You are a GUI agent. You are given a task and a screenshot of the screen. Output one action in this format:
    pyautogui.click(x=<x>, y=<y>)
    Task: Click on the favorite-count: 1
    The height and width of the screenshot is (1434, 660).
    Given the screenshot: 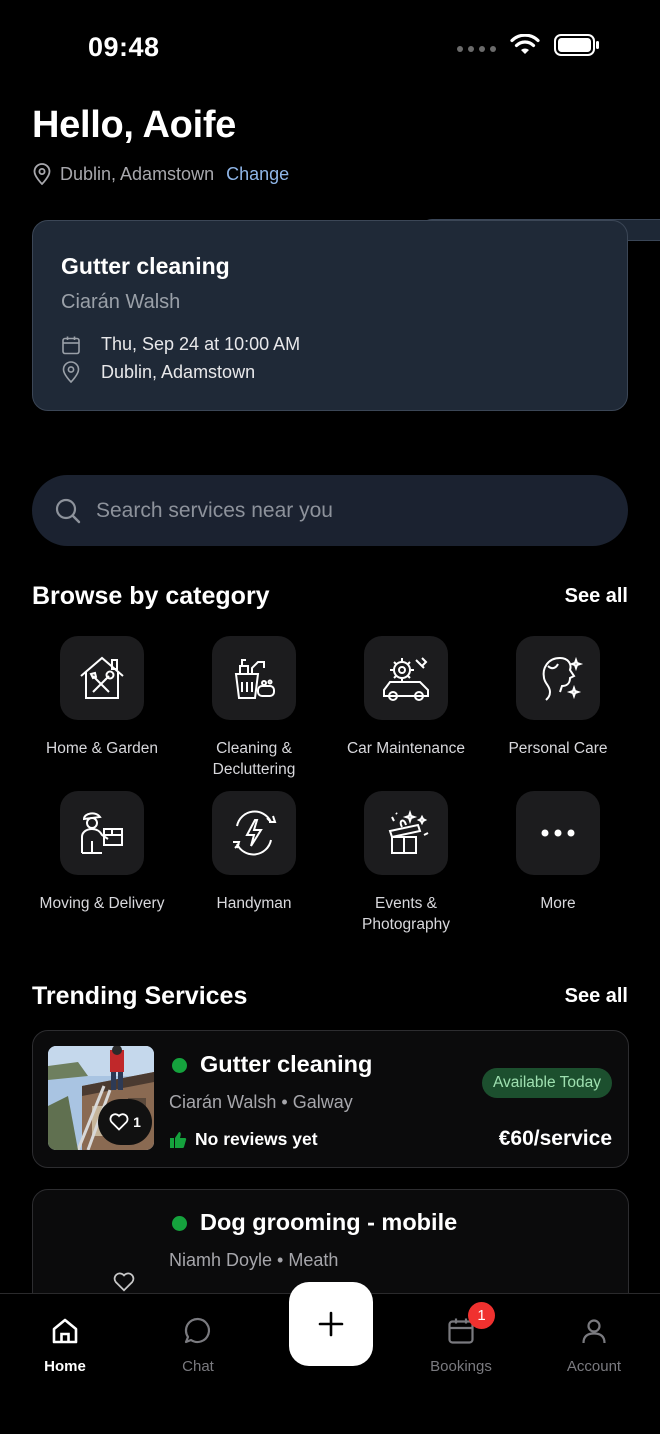 What is the action you would take?
    pyautogui.click(x=137, y=1122)
    